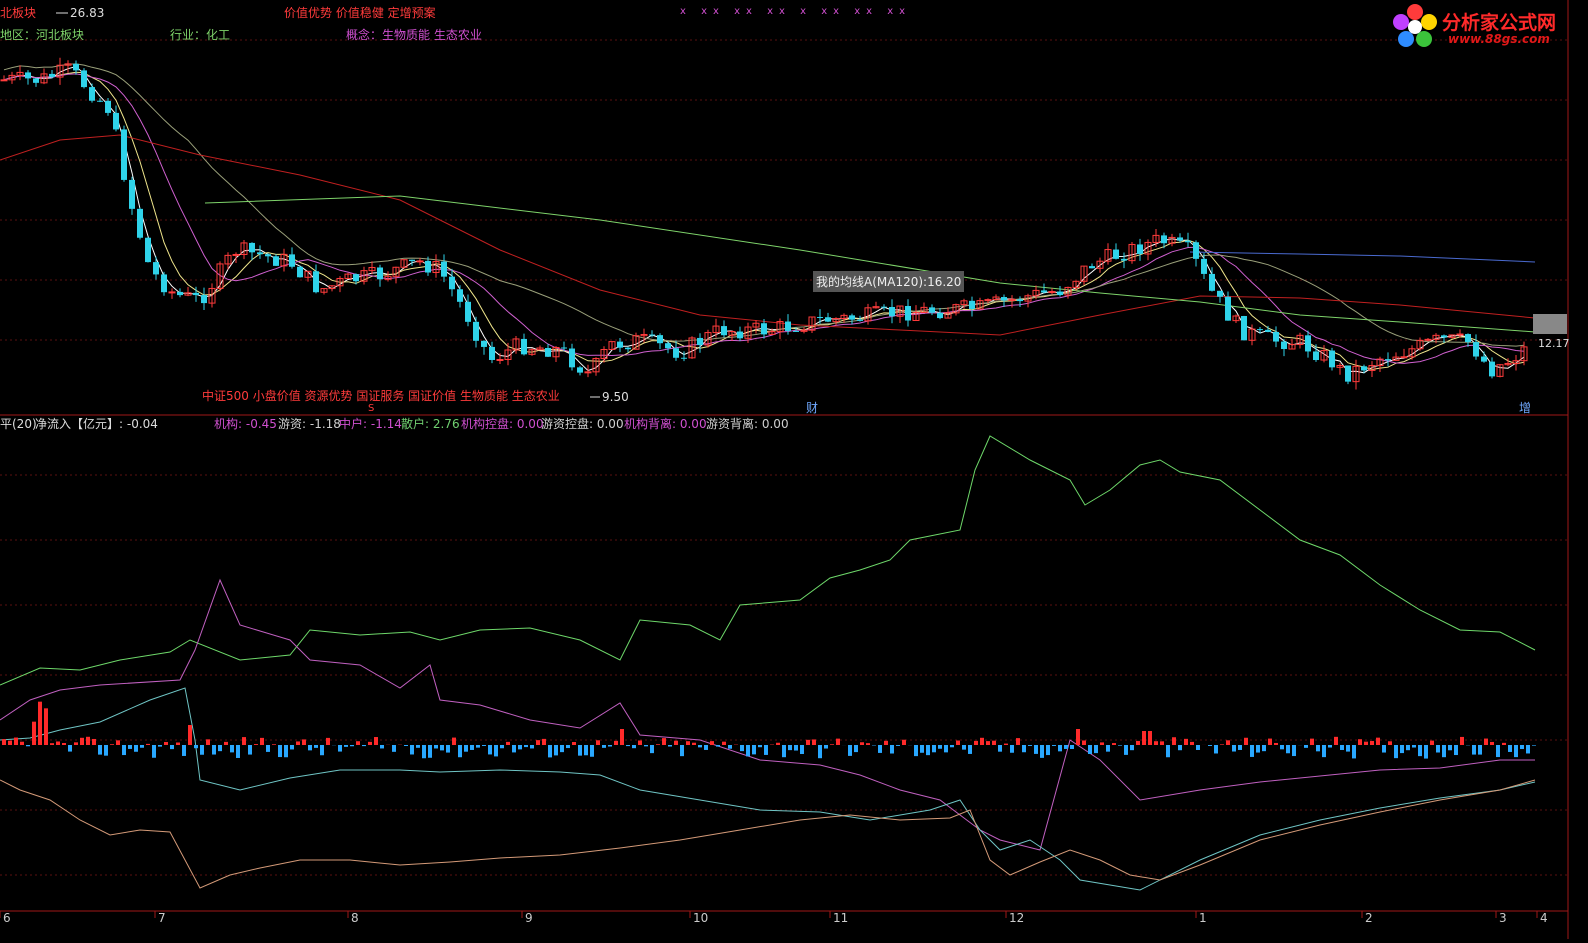  Describe the element at coordinates (1016, 918) in the screenshot. I see `x-tick-label: 12` at that location.